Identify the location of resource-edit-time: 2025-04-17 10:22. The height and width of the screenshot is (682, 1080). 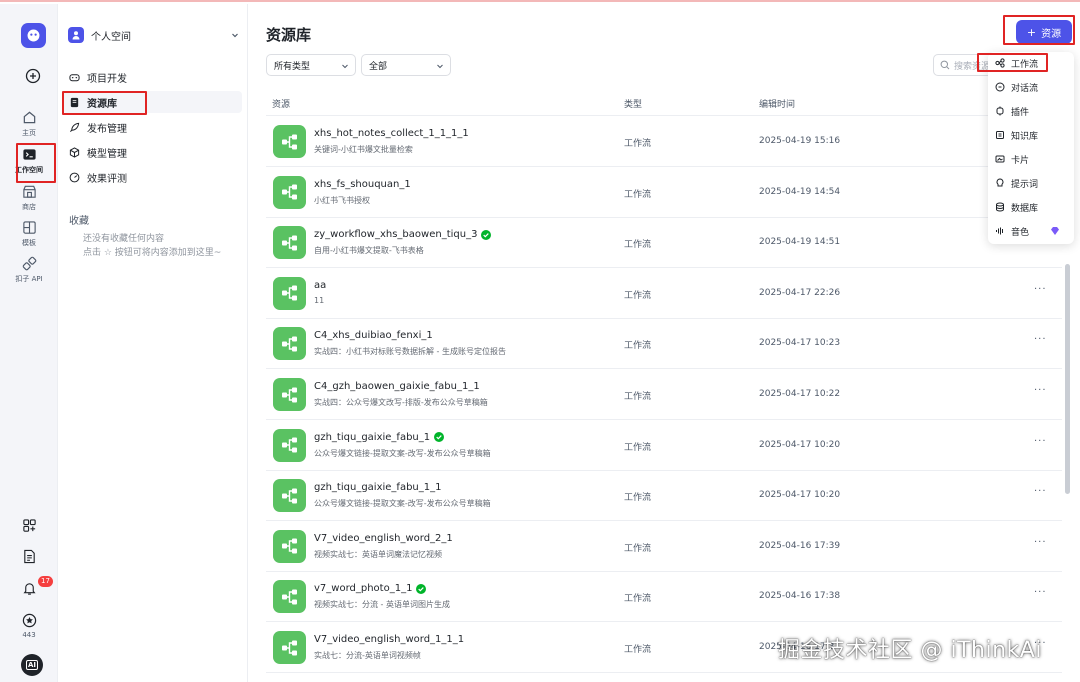
(800, 394).